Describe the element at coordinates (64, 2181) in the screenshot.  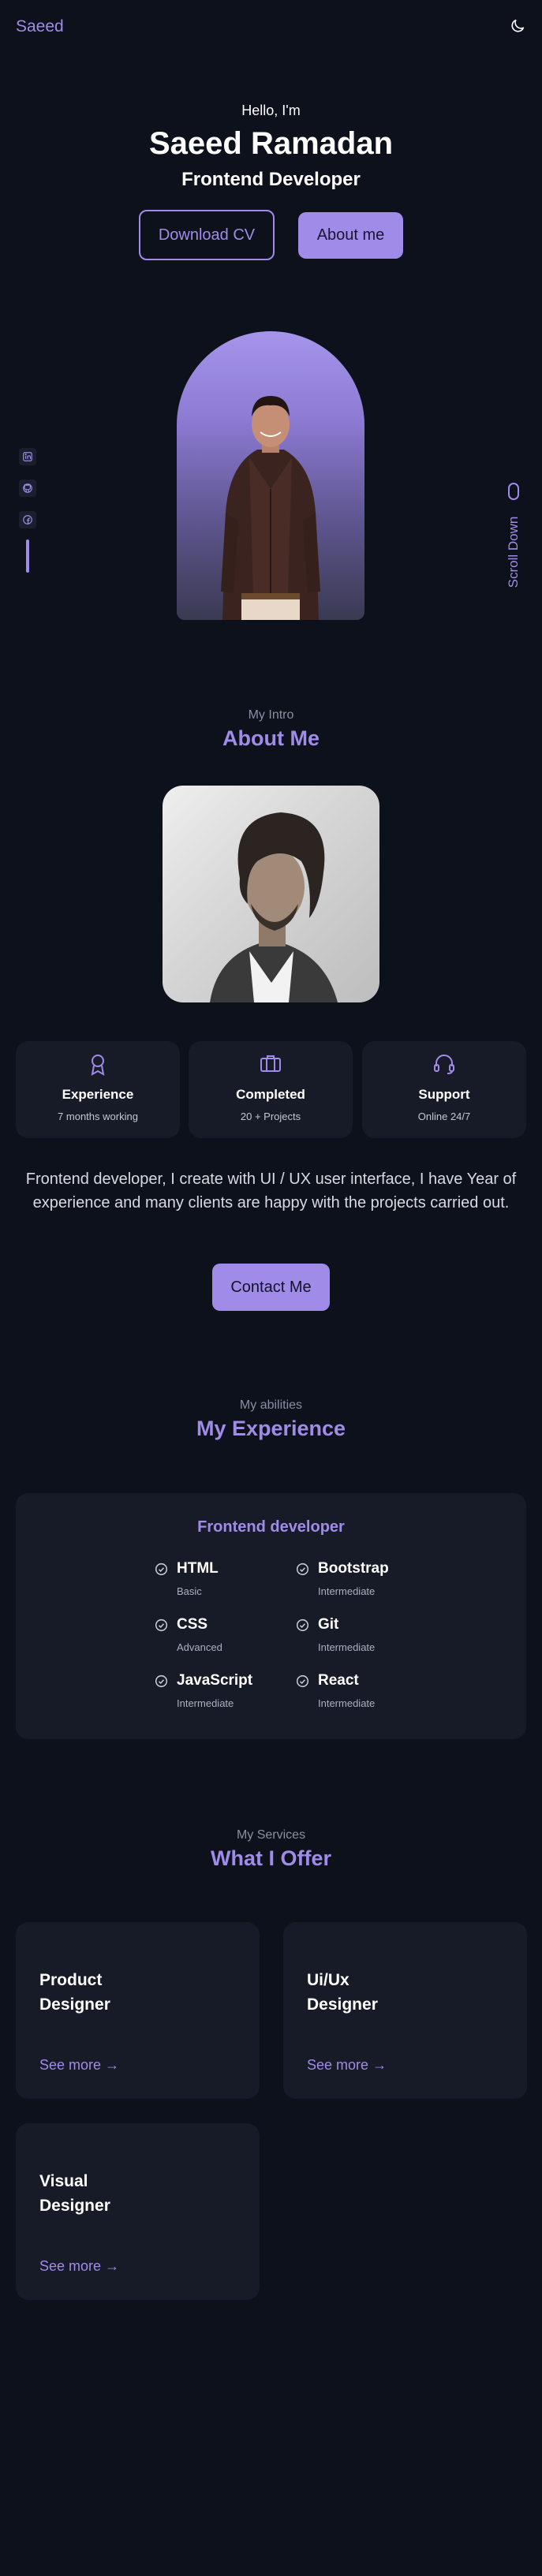
I see `service-title-line1: Visual` at that location.